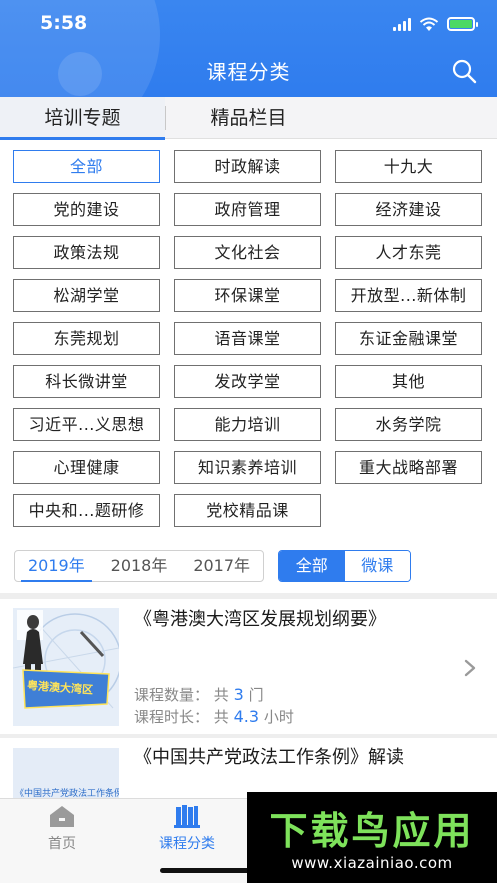 The width and height of the screenshot is (497, 883). Describe the element at coordinates (86, 209) in the screenshot. I see `category-button: 党的建设` at that location.